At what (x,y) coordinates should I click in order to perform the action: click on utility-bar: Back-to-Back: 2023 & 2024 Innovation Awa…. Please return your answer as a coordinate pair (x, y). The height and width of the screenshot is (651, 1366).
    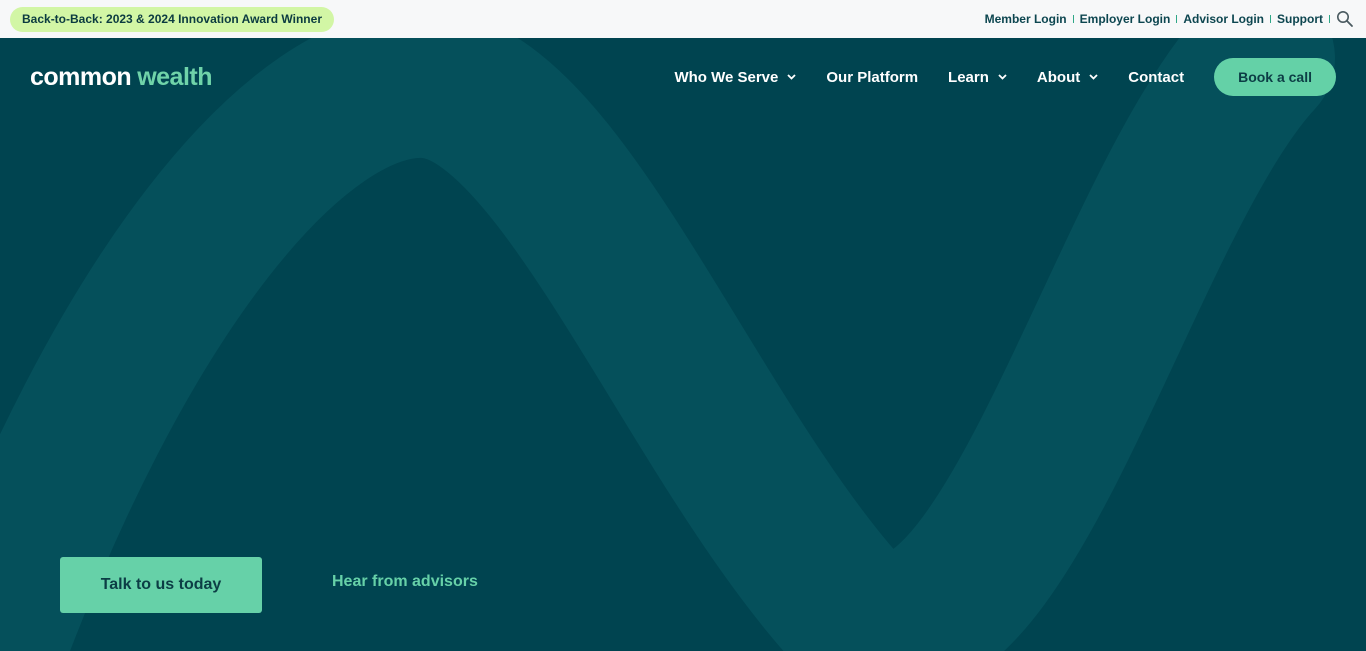
    Looking at the image, I should click on (683, 19).